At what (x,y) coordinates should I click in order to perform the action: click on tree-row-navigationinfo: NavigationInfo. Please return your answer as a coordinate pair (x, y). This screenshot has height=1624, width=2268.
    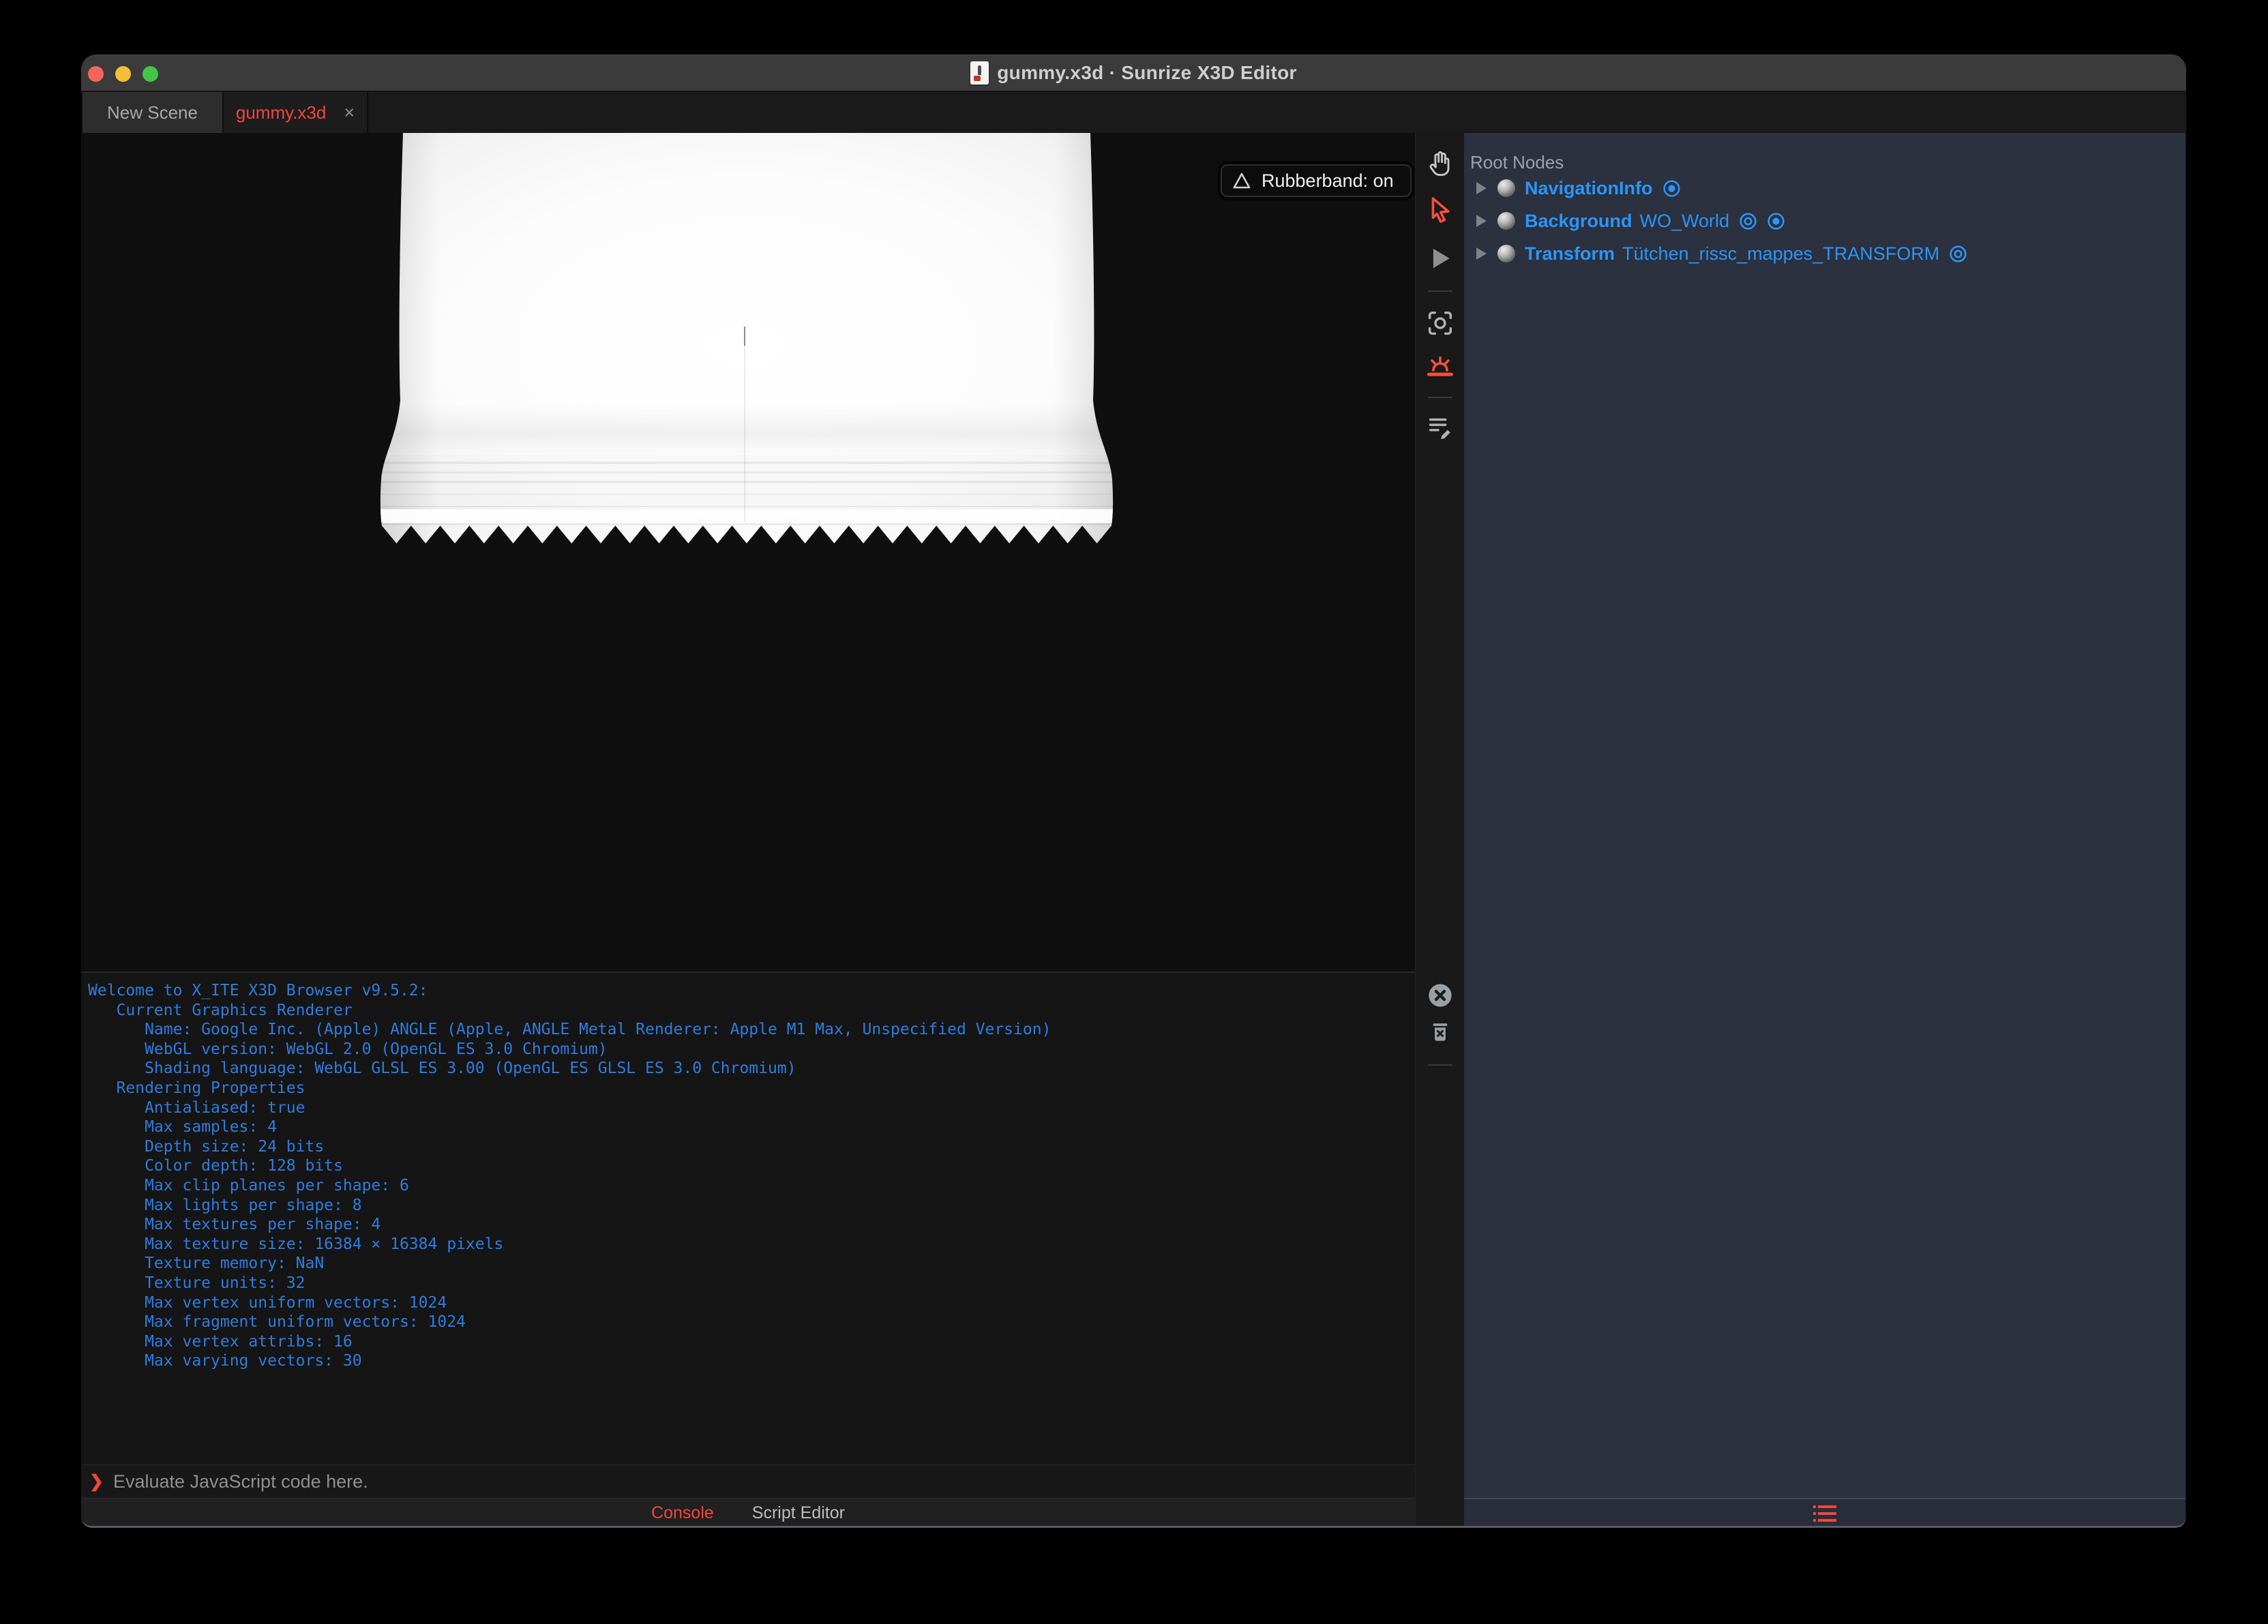
    Looking at the image, I should click on (1825, 188).